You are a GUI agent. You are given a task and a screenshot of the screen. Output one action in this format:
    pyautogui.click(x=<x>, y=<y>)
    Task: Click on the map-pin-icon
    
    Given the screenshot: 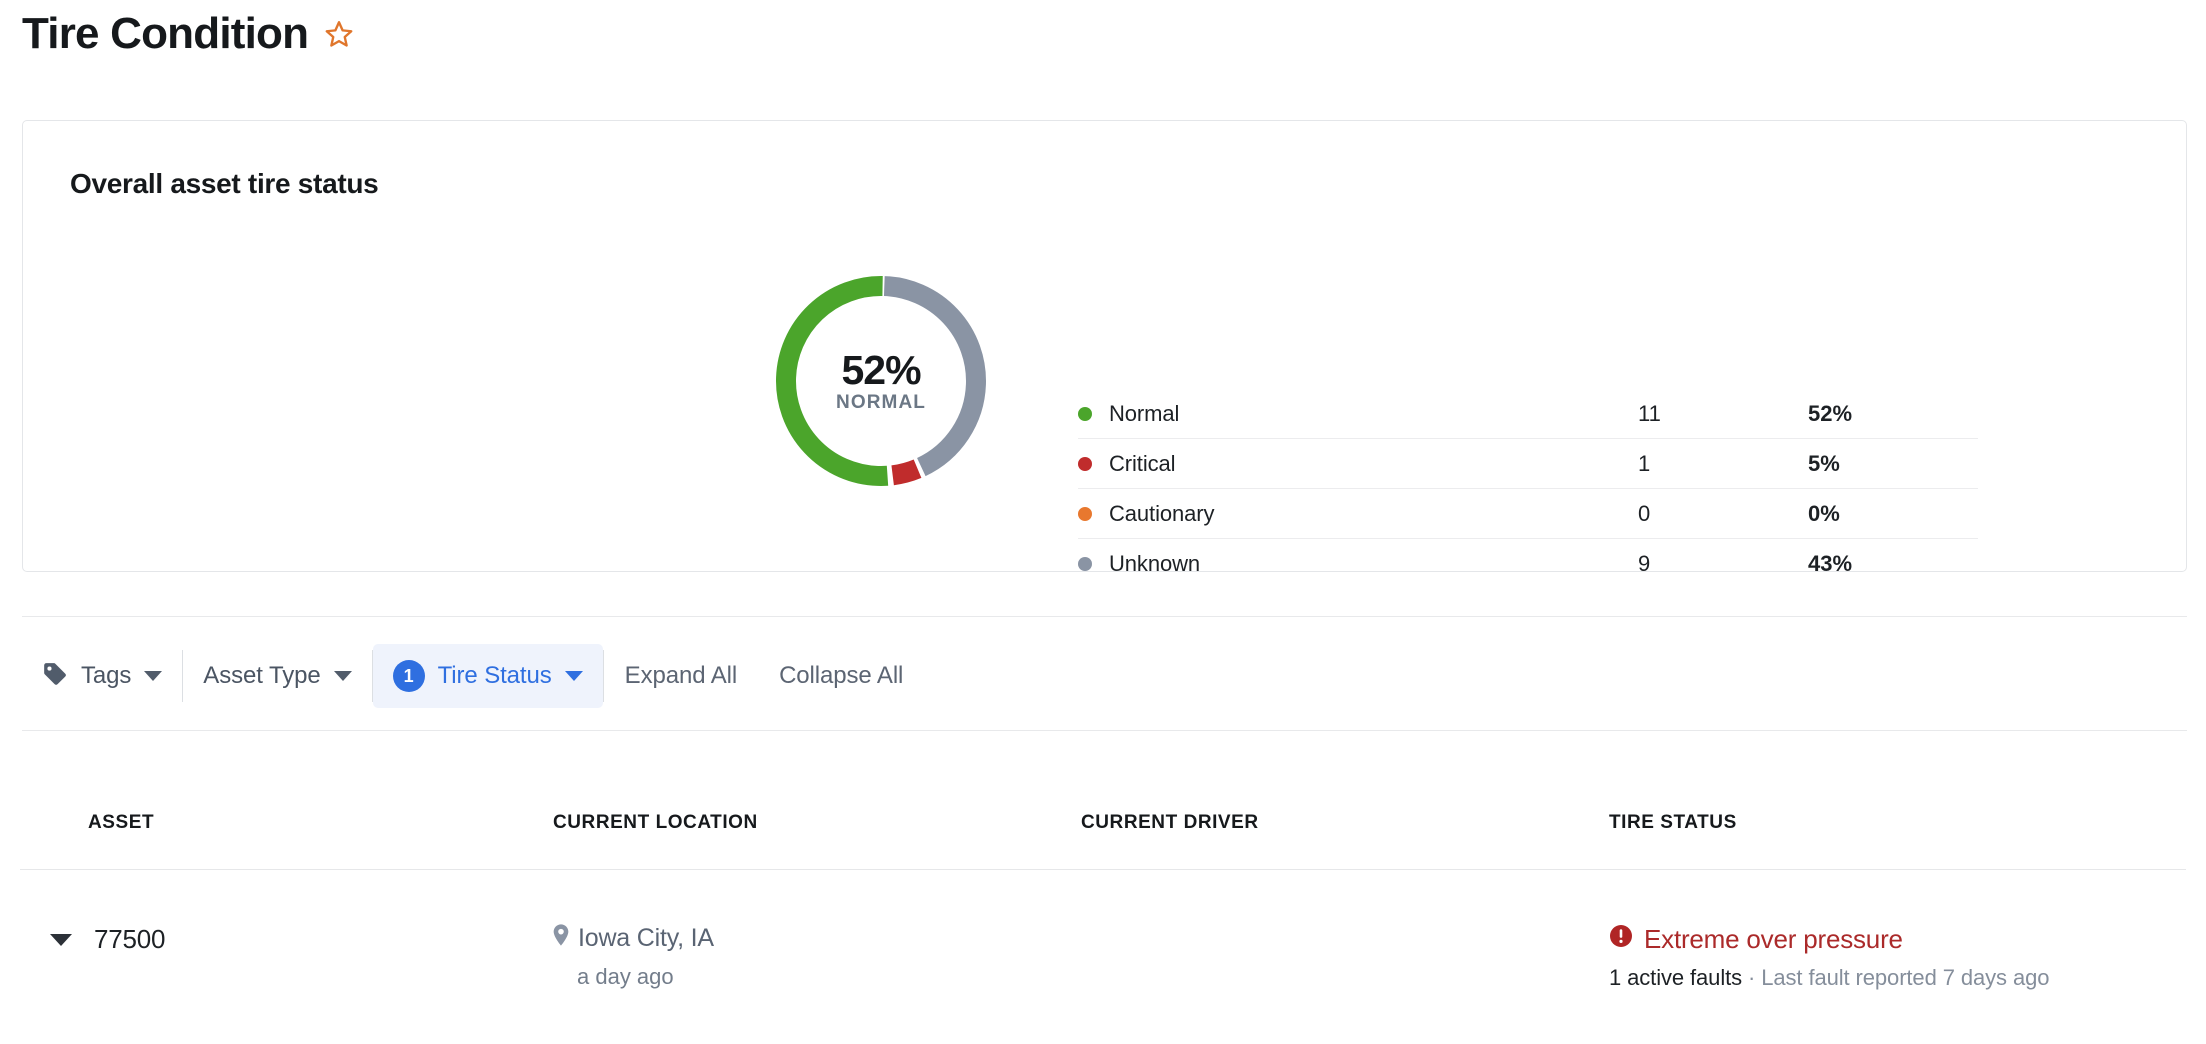 What is the action you would take?
    pyautogui.click(x=561, y=938)
    